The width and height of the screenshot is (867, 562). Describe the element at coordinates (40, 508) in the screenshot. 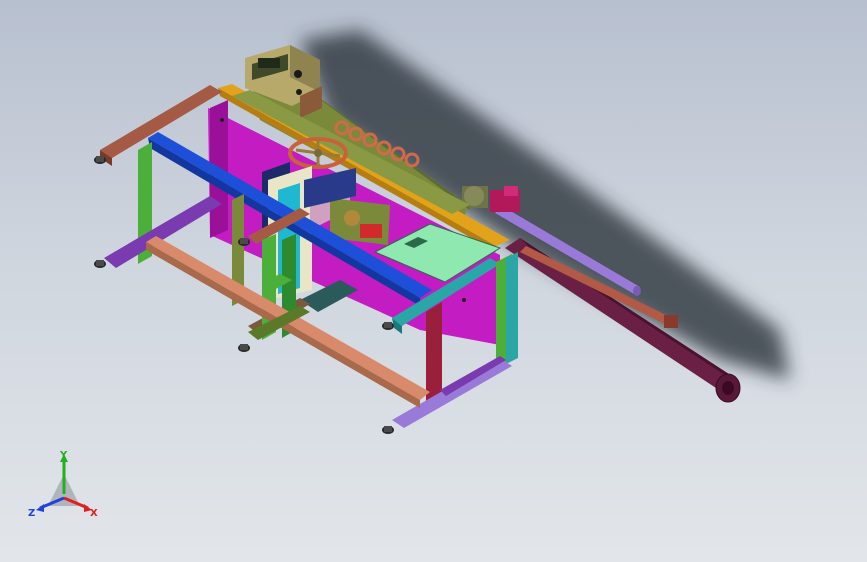

I see `z-axis-arrow-icon` at that location.